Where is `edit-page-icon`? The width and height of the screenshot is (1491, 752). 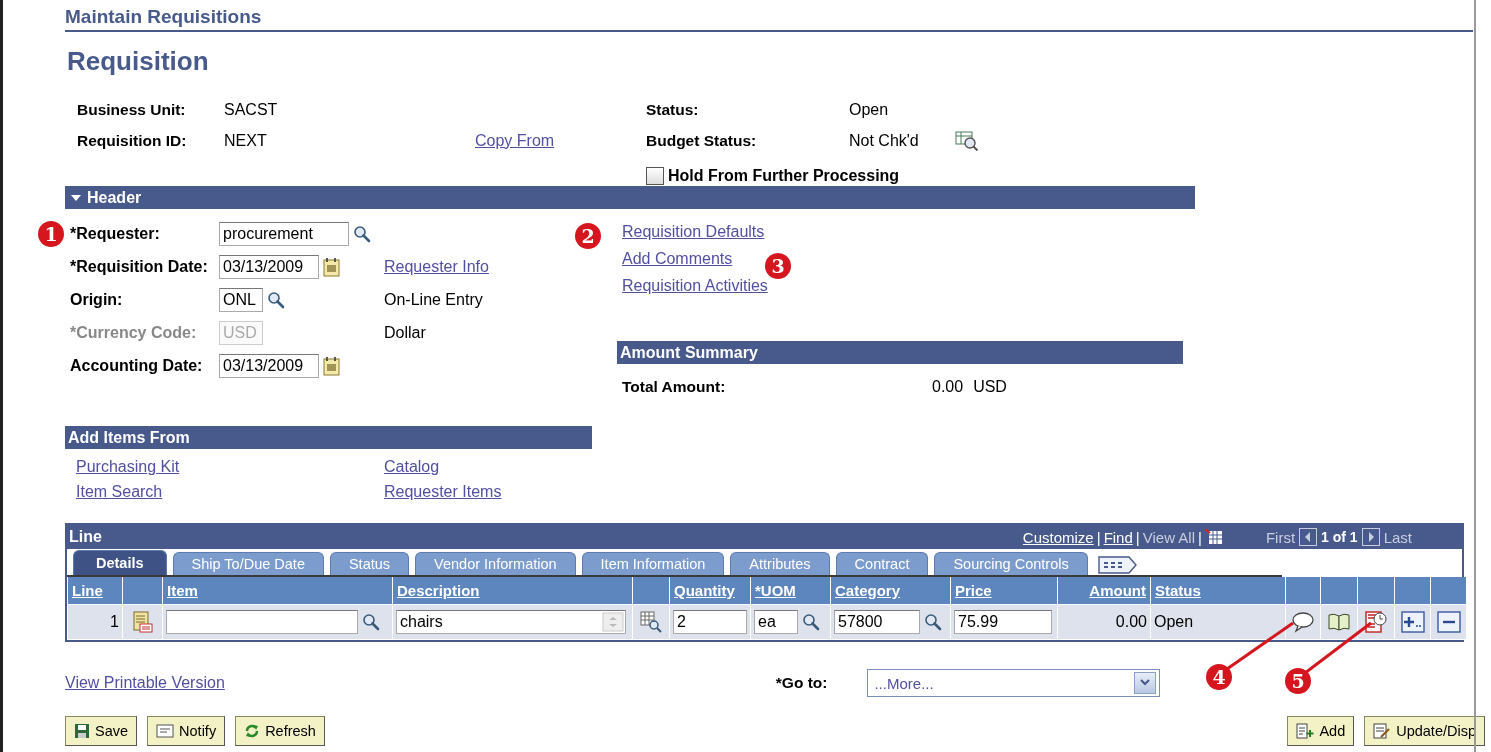
edit-page-icon is located at coordinates (1382, 731).